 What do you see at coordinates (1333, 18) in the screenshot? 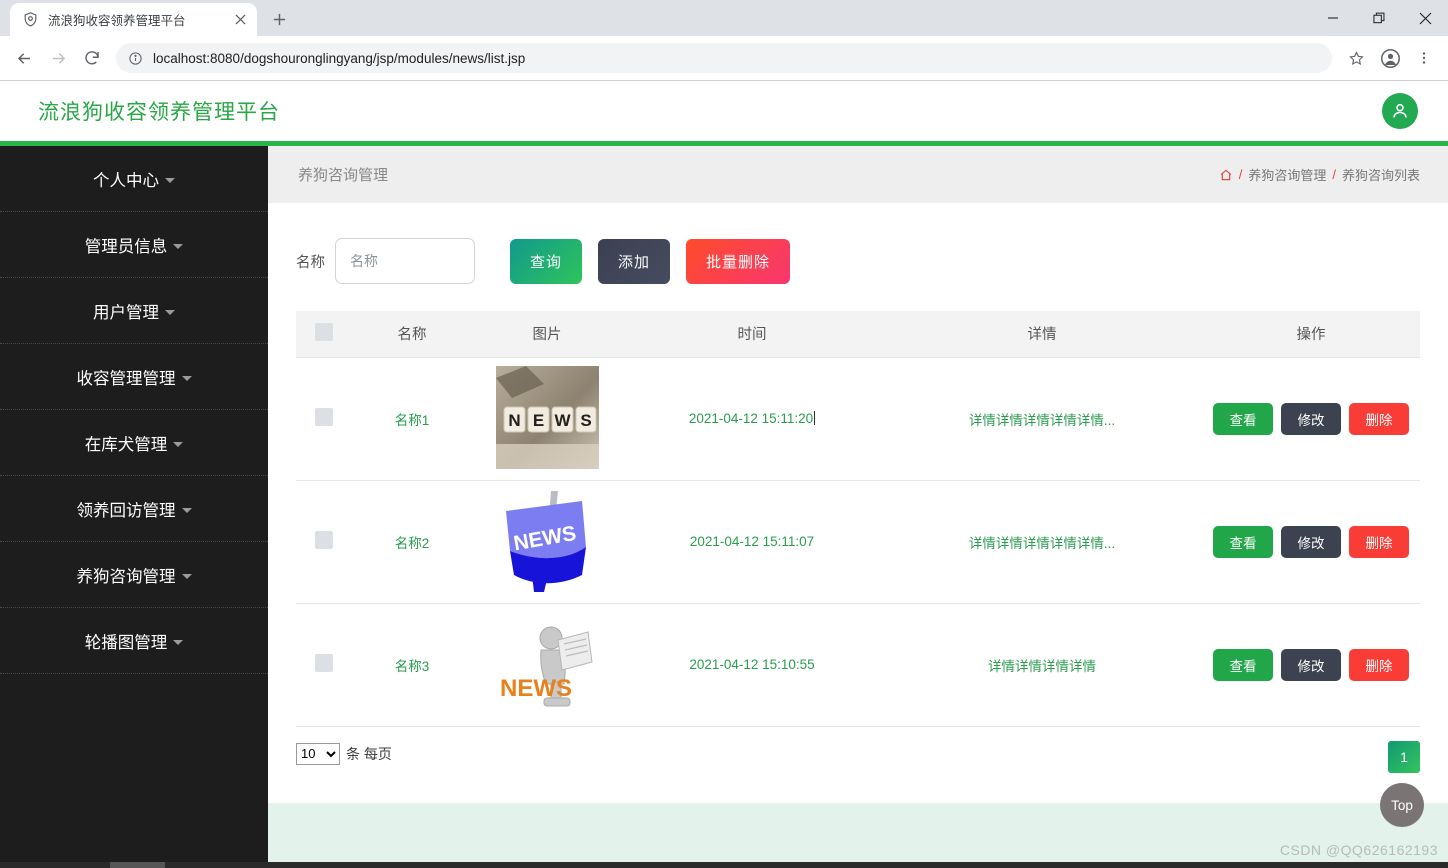
I see `minimize-icon` at bounding box center [1333, 18].